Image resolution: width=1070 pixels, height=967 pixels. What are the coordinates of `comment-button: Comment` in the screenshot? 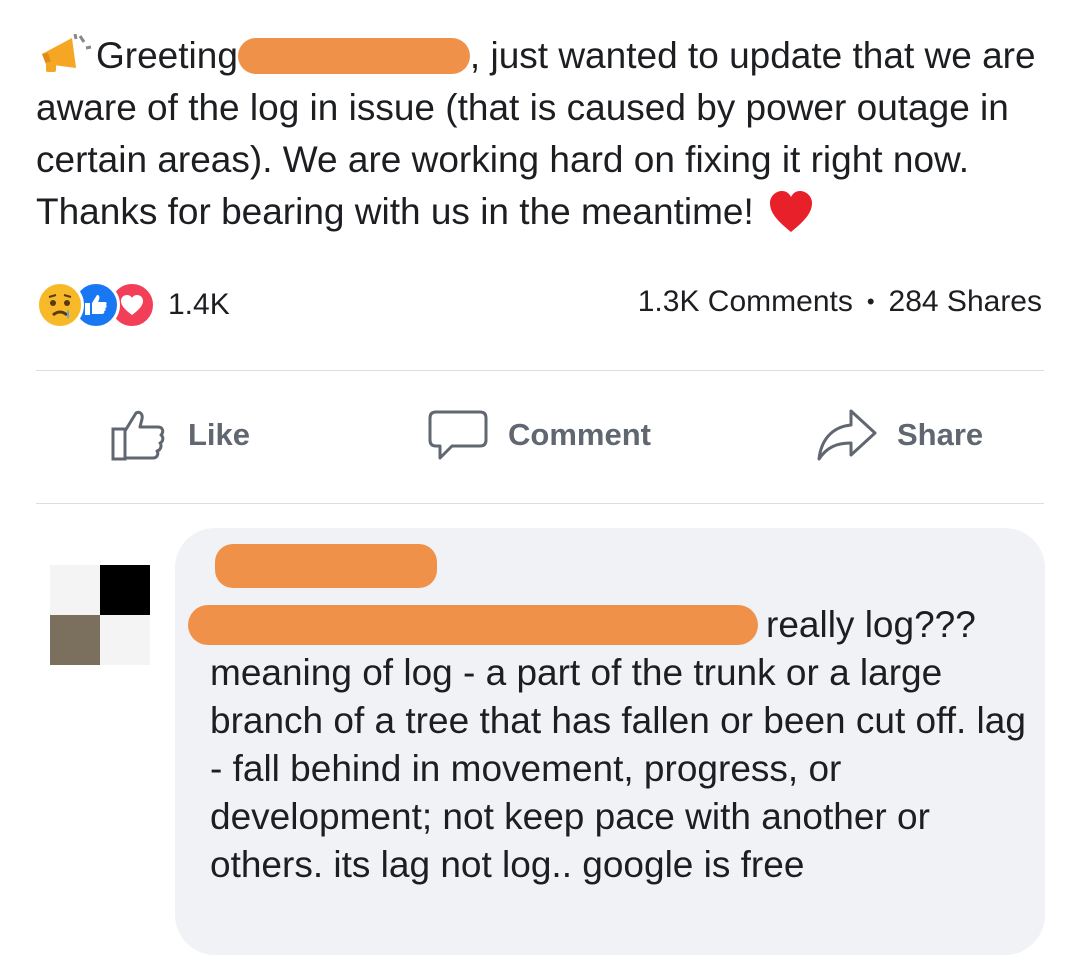 It's located at (539, 435).